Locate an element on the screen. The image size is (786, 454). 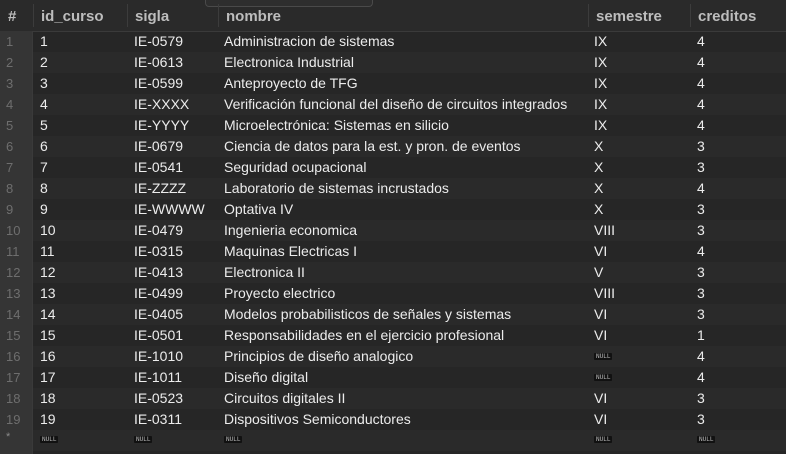
table-row: 18 18 IE-0523 Circuitos digitales II VI 3 is located at coordinates (393, 398).